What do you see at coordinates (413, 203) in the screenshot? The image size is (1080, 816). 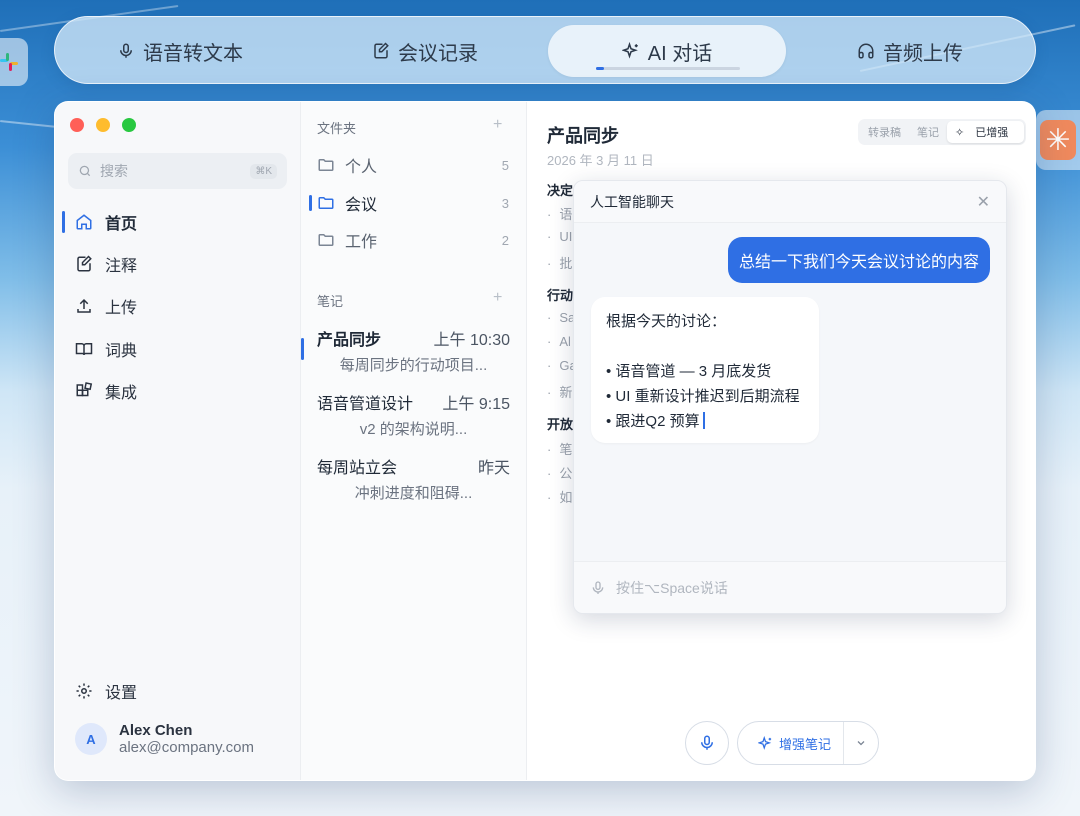 I see `folder-meetings: 会议 3` at bounding box center [413, 203].